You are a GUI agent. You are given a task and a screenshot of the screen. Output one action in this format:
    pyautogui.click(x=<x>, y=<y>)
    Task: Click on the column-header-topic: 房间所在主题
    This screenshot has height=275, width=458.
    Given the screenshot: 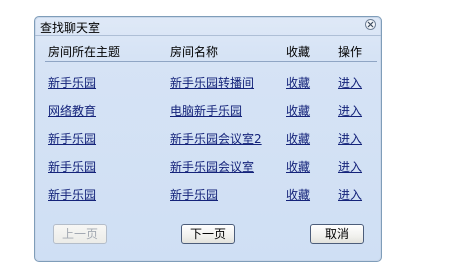 What is the action you would take?
    pyautogui.click(x=84, y=52)
    